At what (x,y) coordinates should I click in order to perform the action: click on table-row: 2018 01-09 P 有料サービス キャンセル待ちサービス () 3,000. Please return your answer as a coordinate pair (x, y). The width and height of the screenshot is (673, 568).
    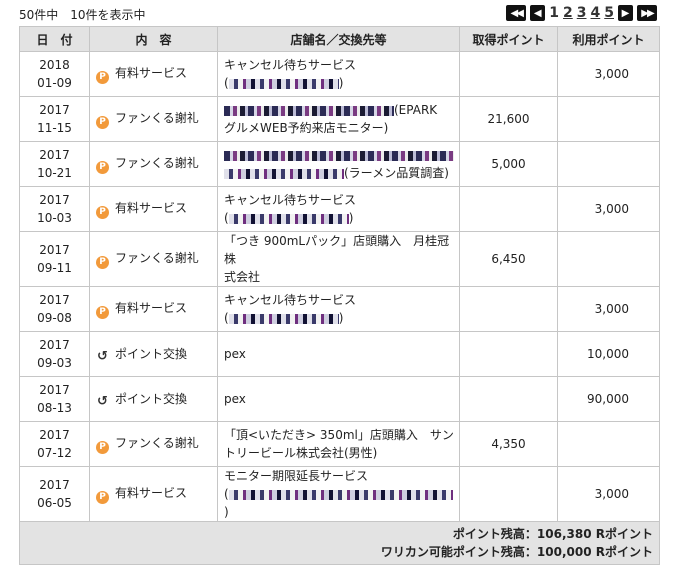
    Looking at the image, I should click on (339, 74).